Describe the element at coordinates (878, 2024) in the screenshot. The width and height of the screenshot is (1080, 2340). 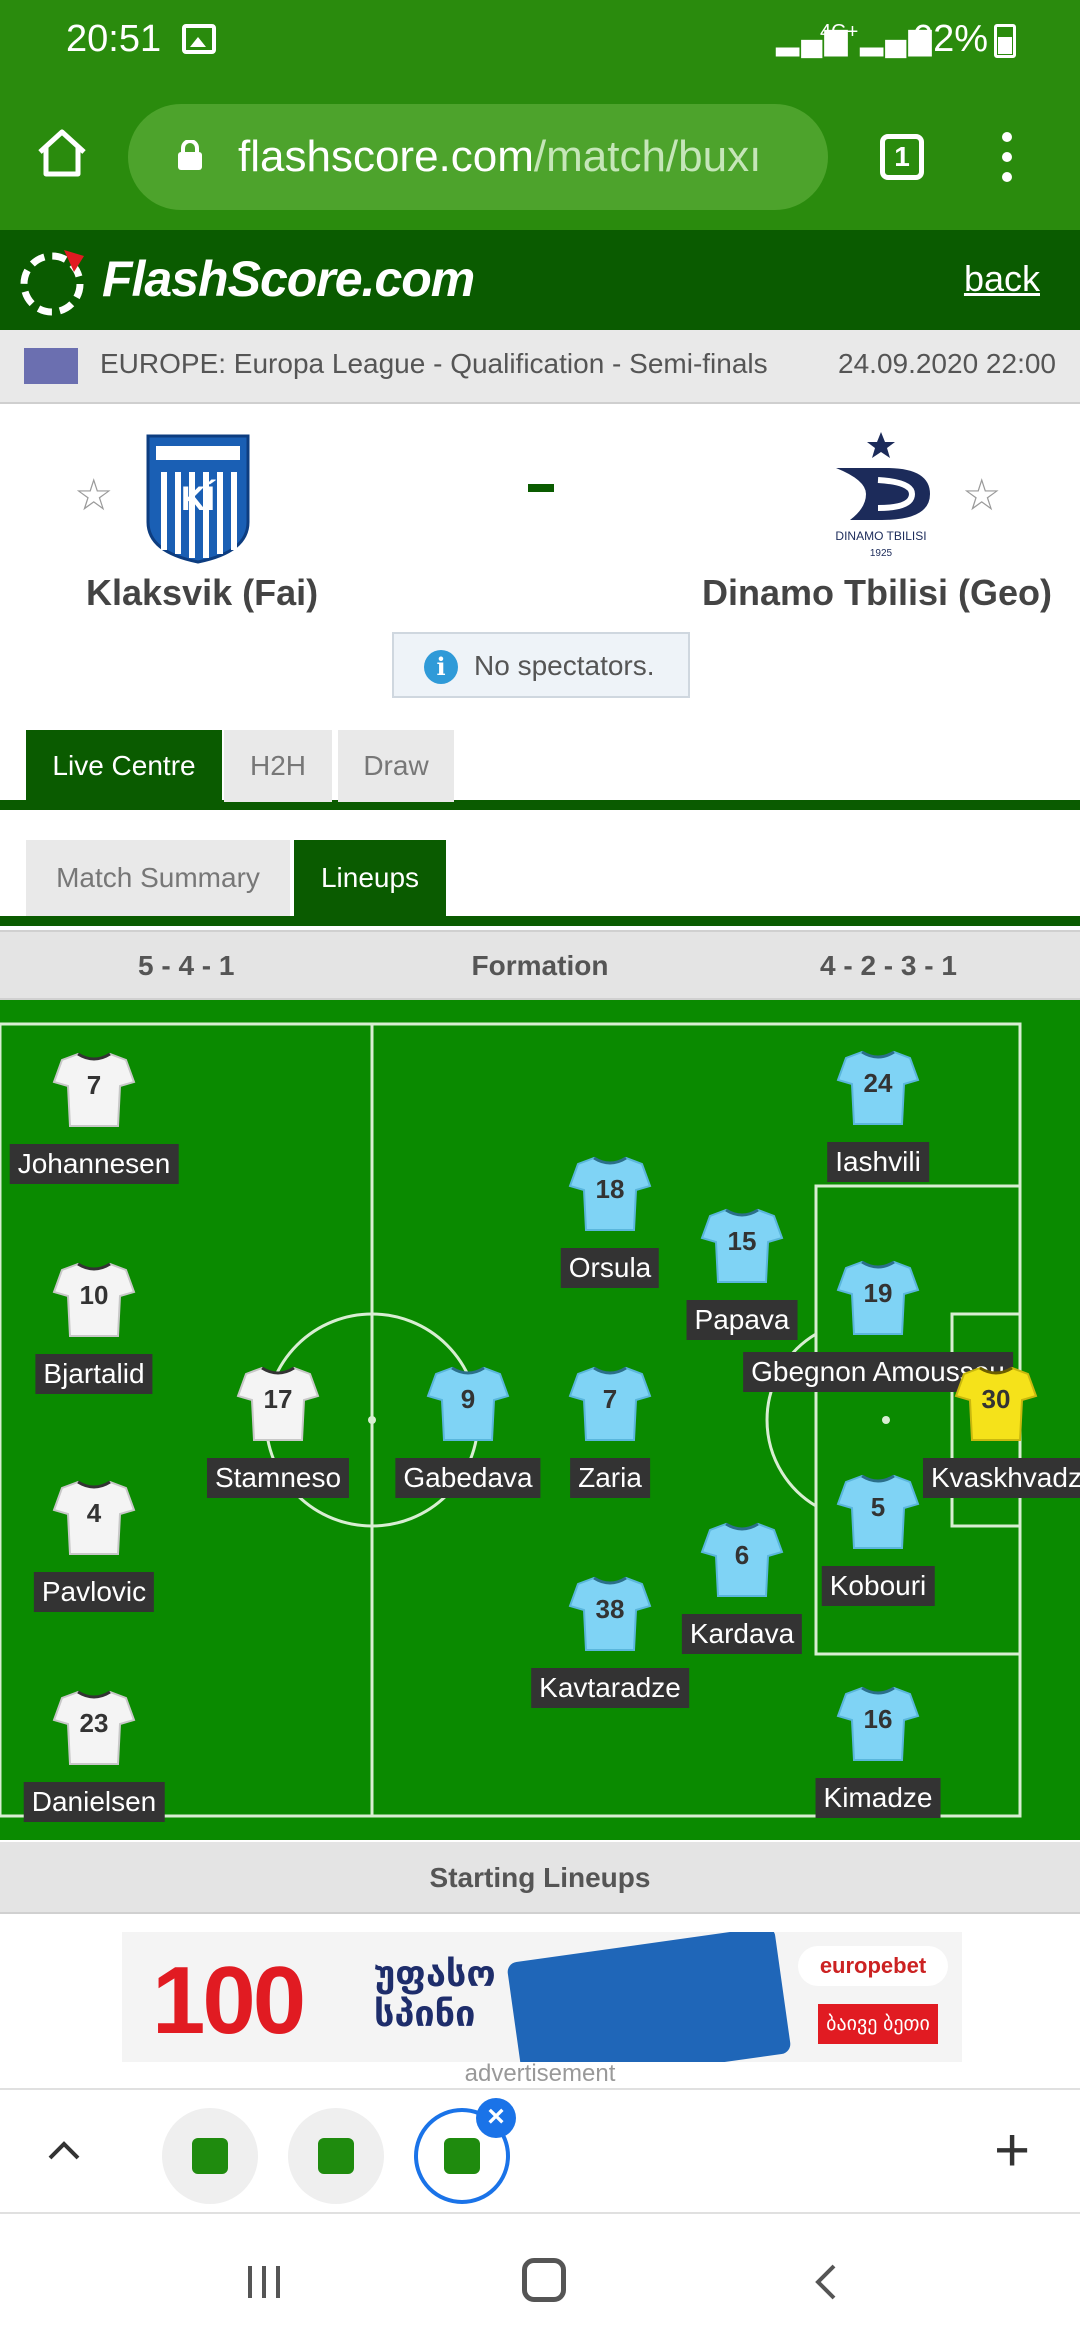
I see `ad-cta-button: ბაივე ბეთი` at that location.